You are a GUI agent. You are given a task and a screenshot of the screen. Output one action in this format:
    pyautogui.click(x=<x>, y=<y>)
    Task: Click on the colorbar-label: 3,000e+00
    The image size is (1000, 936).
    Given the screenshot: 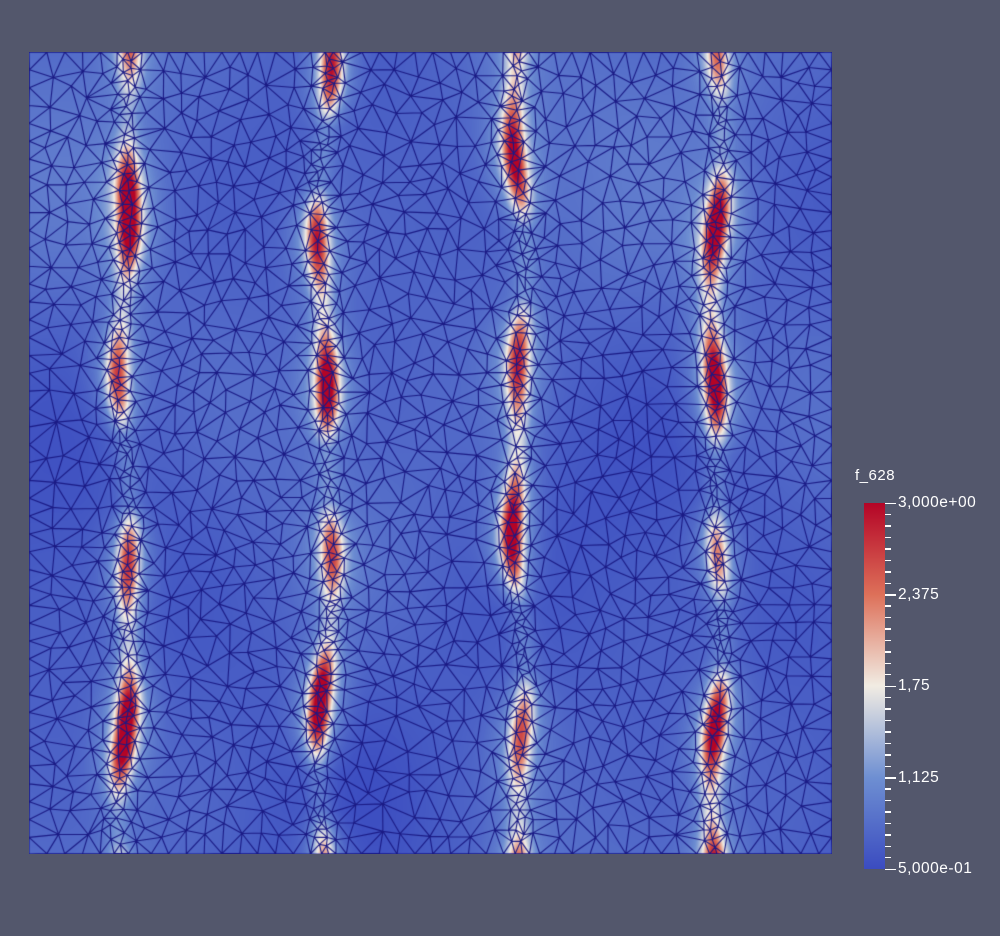 What is the action you would take?
    pyautogui.click(x=937, y=502)
    